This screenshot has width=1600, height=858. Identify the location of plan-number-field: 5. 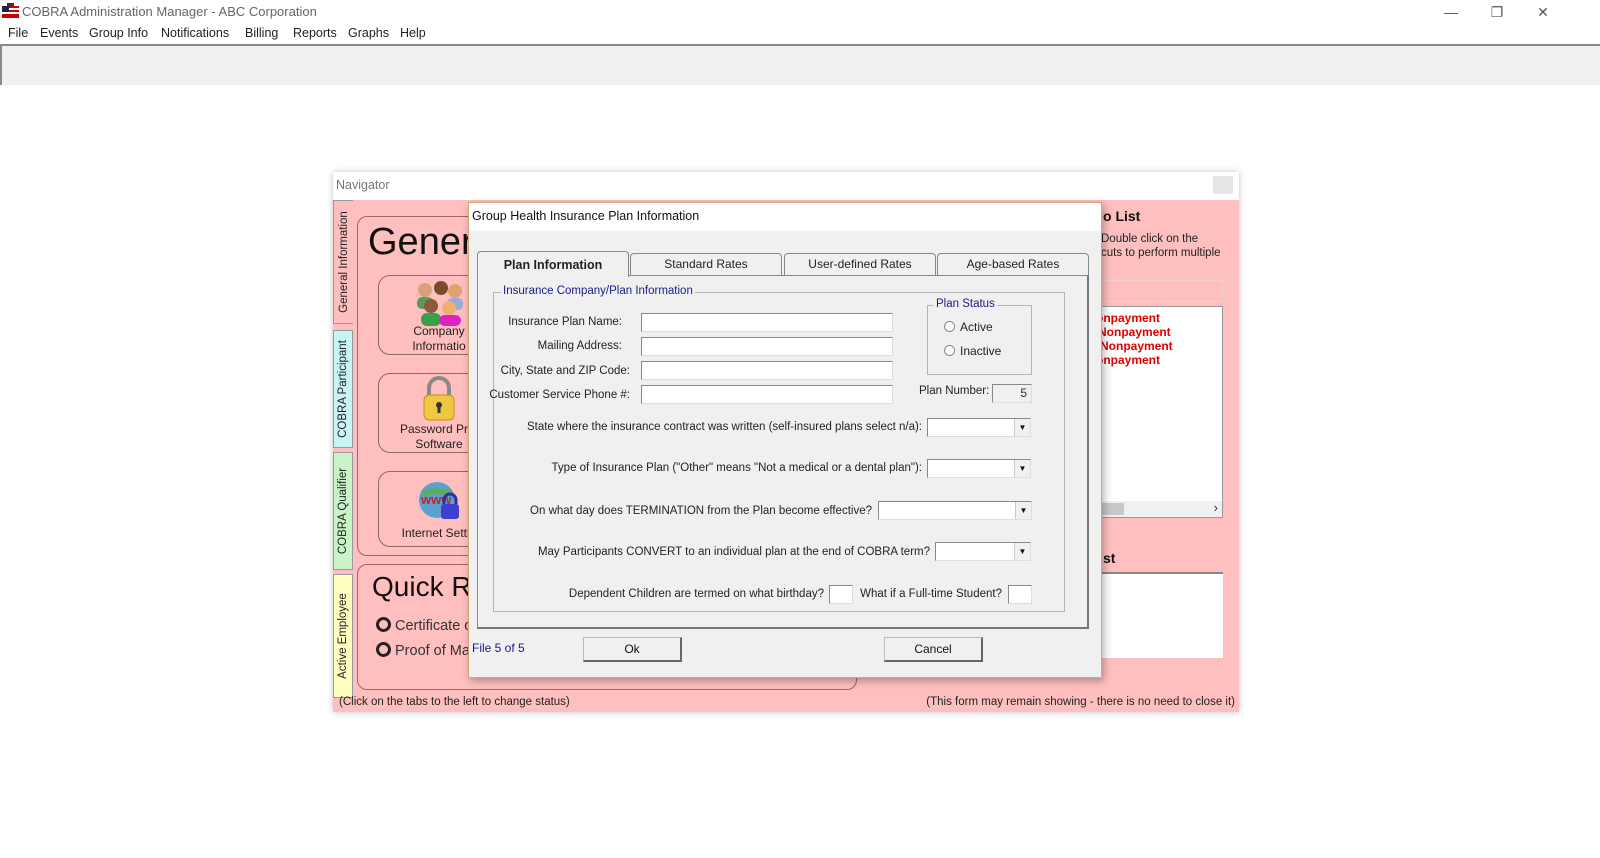
(1012, 393).